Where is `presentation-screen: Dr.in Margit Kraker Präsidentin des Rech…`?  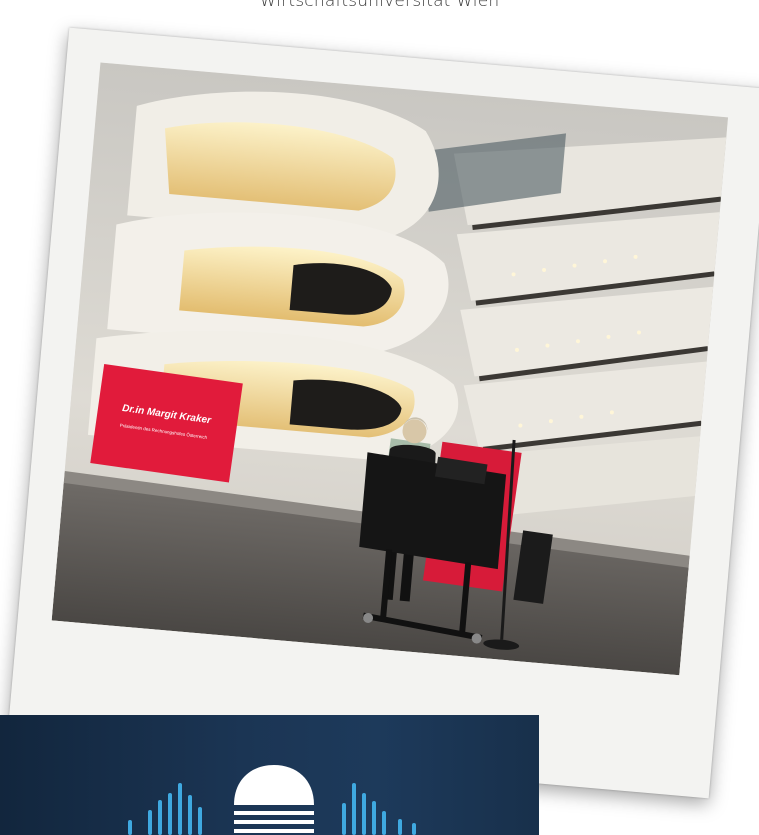 presentation-screen: Dr.in Margit Kraker Präsidentin des Rech… is located at coordinates (166, 423).